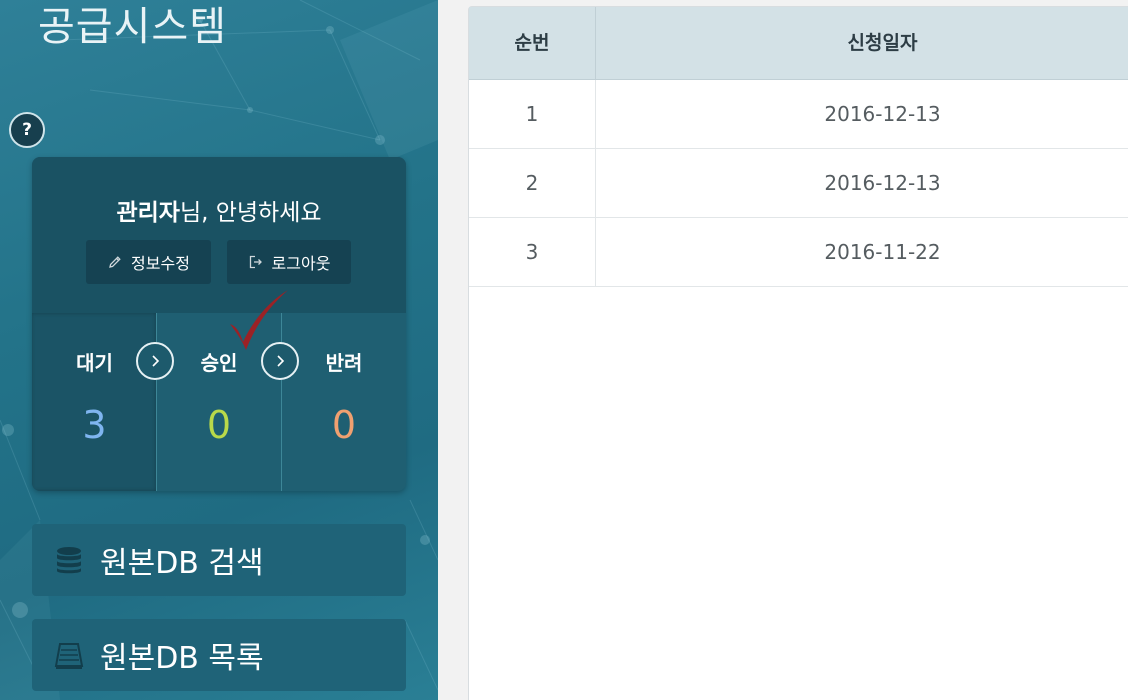 The height and width of the screenshot is (700, 1128). I want to click on menu-db-search-label: 원본DB 검색, so click(182, 563).